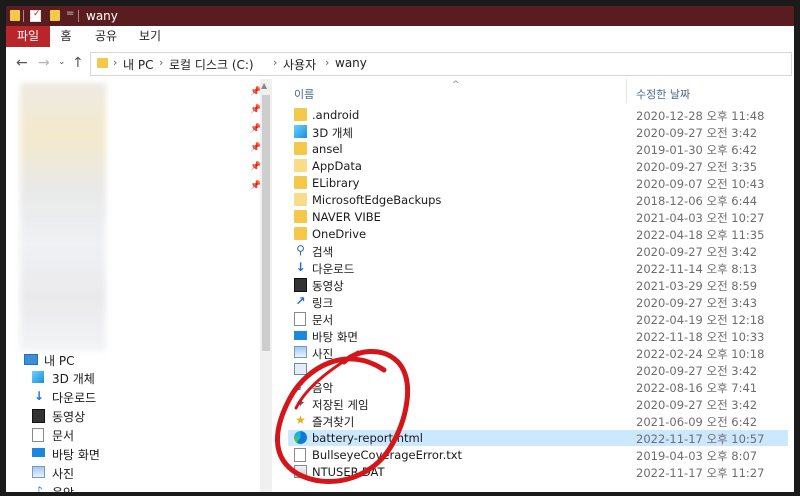 The width and height of the screenshot is (800, 496). What do you see at coordinates (300, 403) in the screenshot?
I see `saved-games-icon: ✦` at bounding box center [300, 403].